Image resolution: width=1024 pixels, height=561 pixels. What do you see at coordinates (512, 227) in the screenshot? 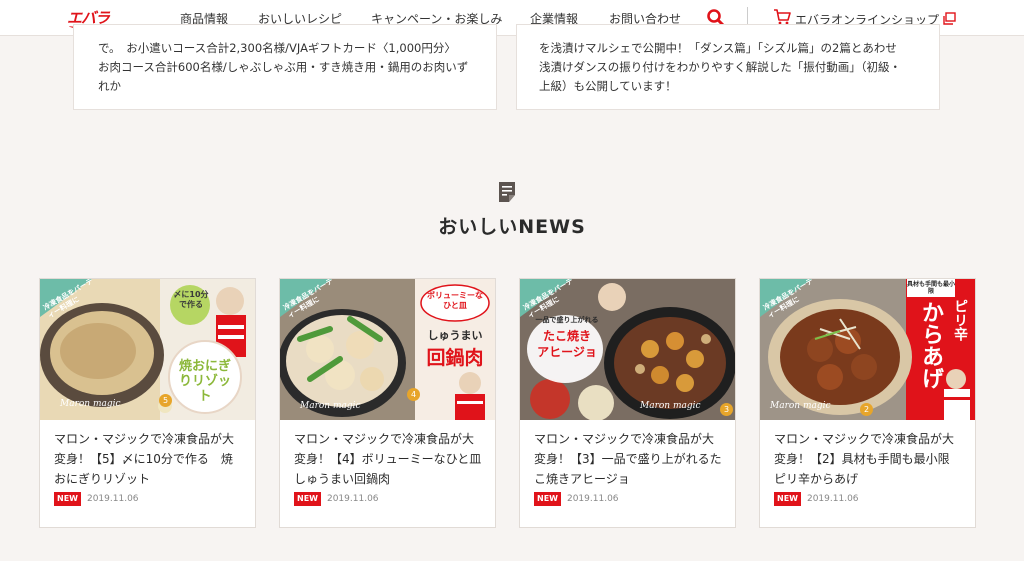
I see `section-title: おいしいNEWS` at bounding box center [512, 227].